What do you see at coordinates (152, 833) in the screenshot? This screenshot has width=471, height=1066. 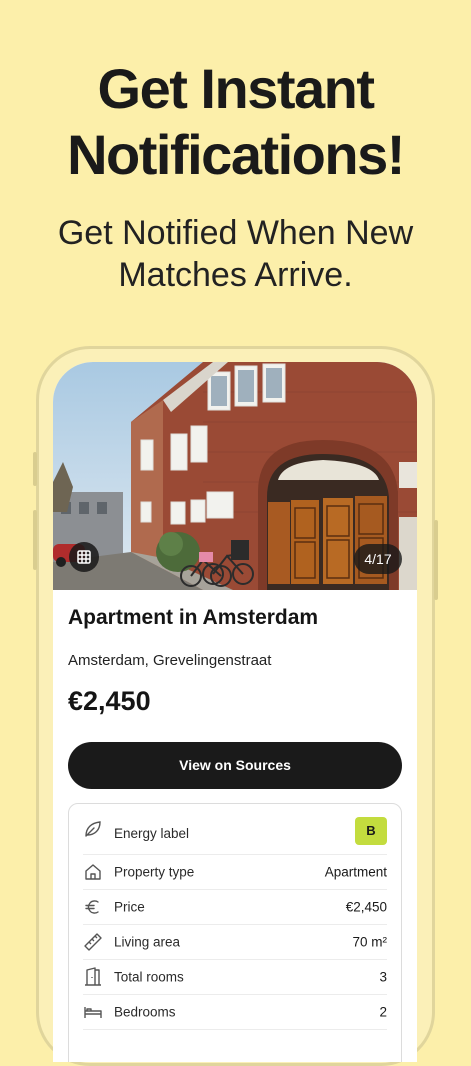 I see `detail-label: Energy label` at bounding box center [152, 833].